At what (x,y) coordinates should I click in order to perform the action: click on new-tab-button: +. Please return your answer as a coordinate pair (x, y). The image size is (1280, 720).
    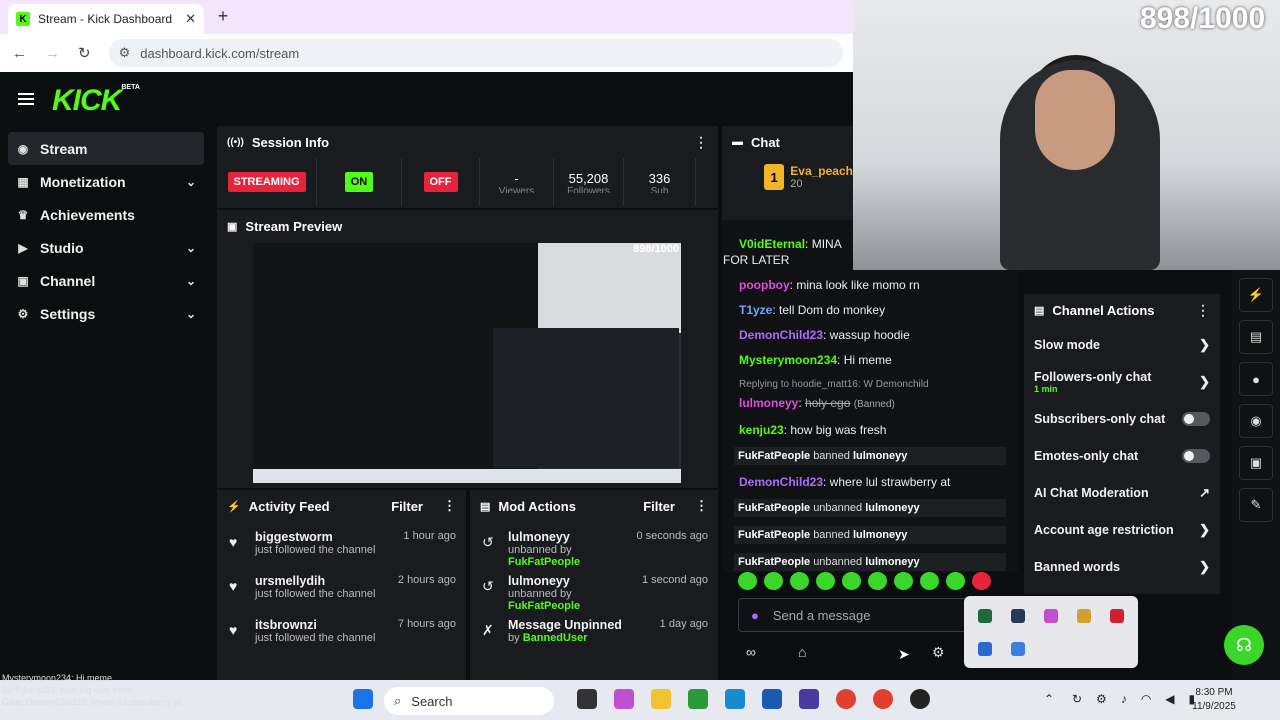
    Looking at the image, I should click on (223, 16).